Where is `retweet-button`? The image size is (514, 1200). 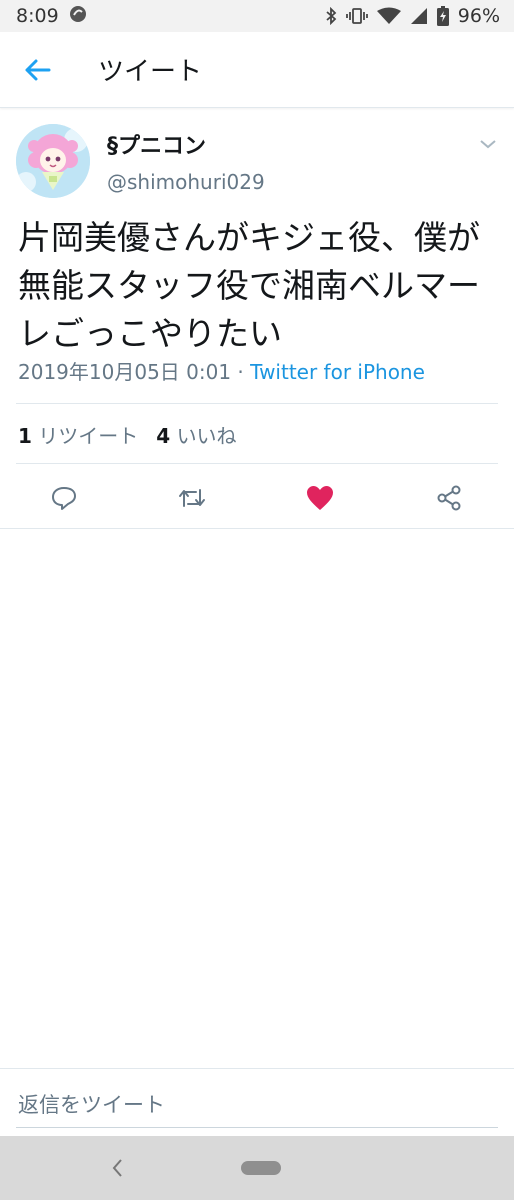
retweet-button is located at coordinates (192, 498).